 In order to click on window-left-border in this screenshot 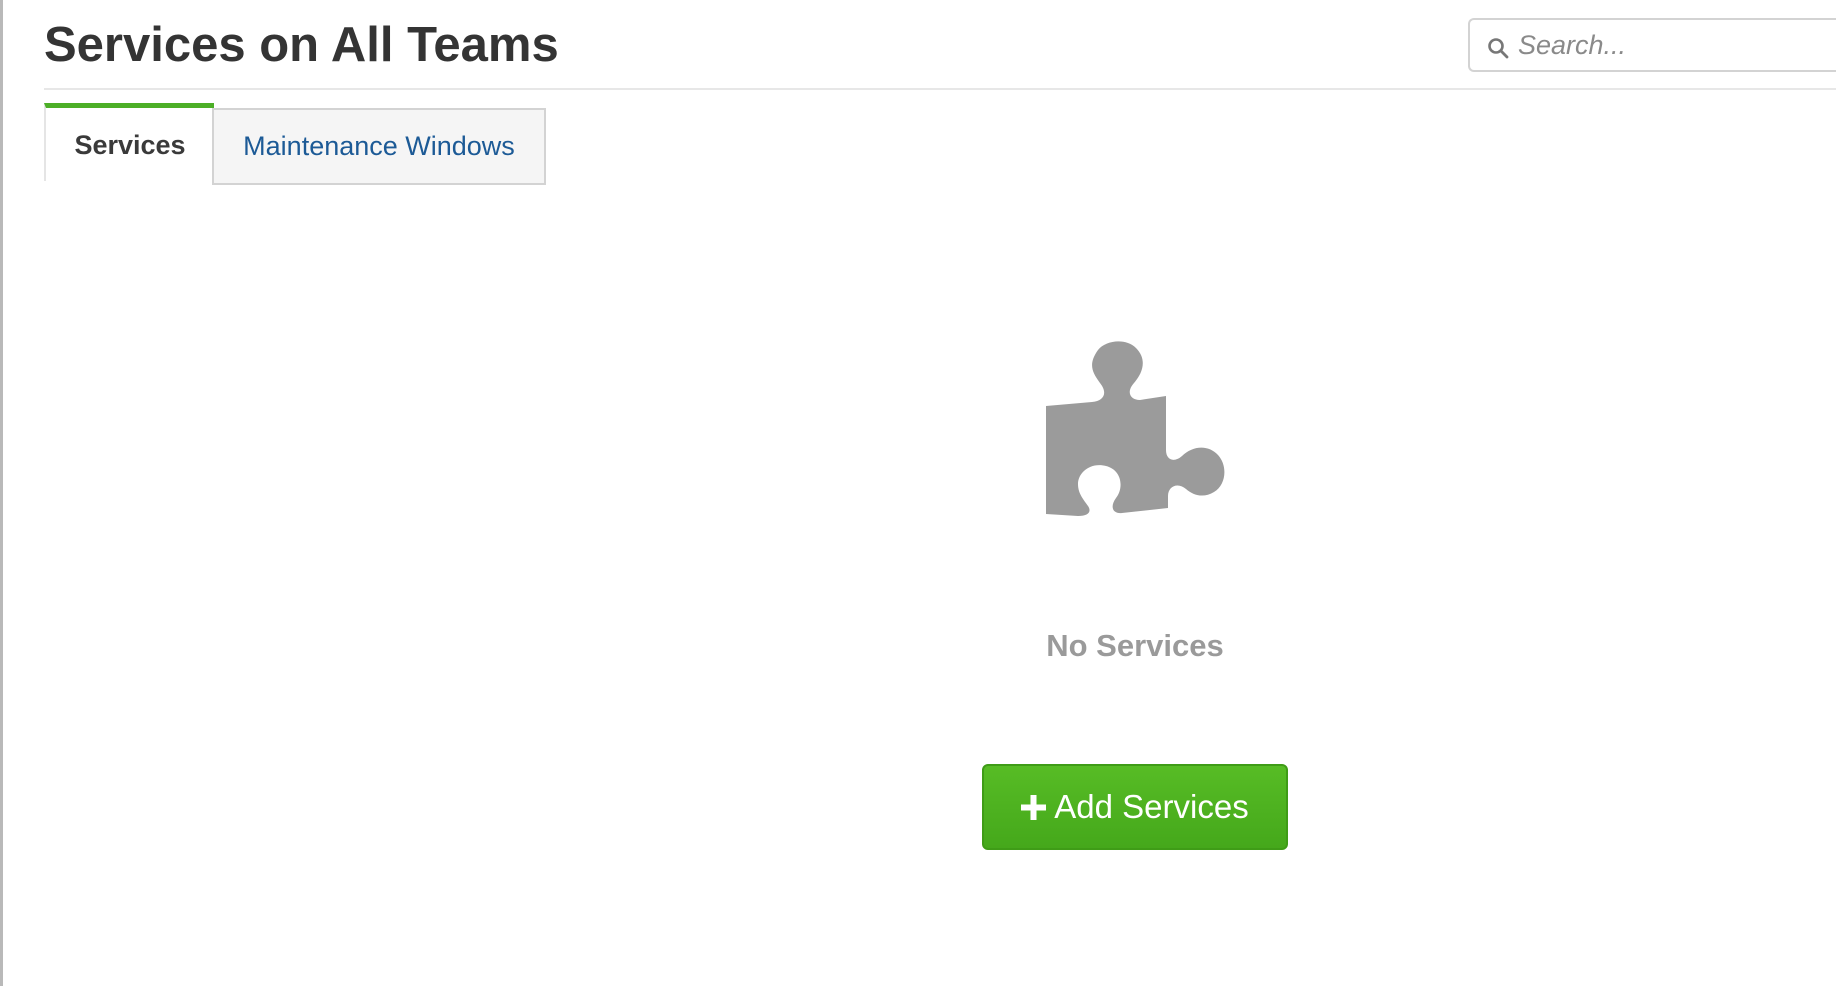, I will do `click(1, 493)`.